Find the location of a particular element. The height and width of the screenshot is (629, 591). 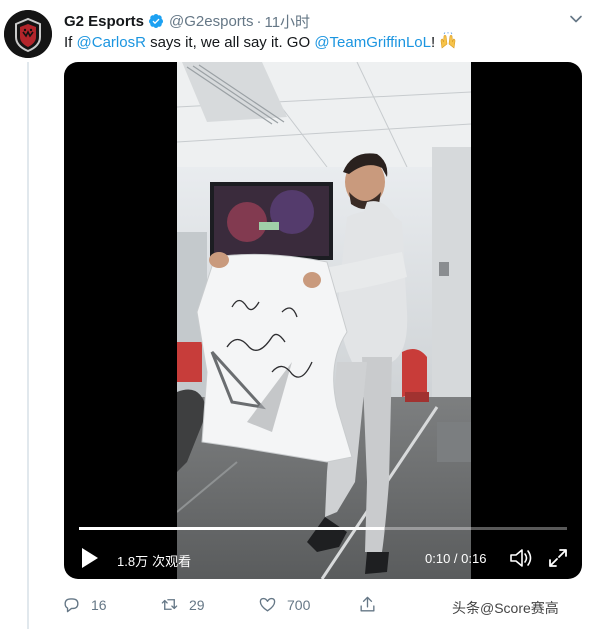

share-button is located at coordinates (372, 604).